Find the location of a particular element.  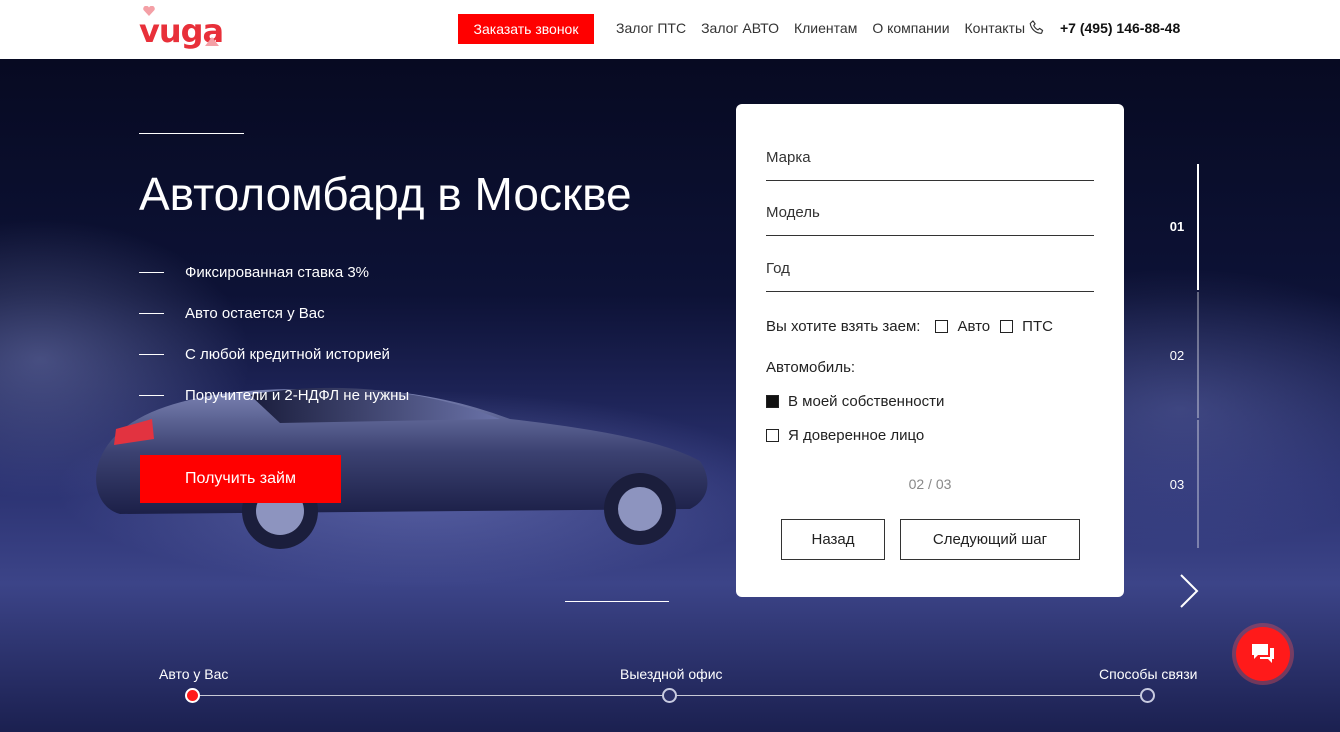

page-title: Автоломбард в Москве is located at coordinates (385, 194).